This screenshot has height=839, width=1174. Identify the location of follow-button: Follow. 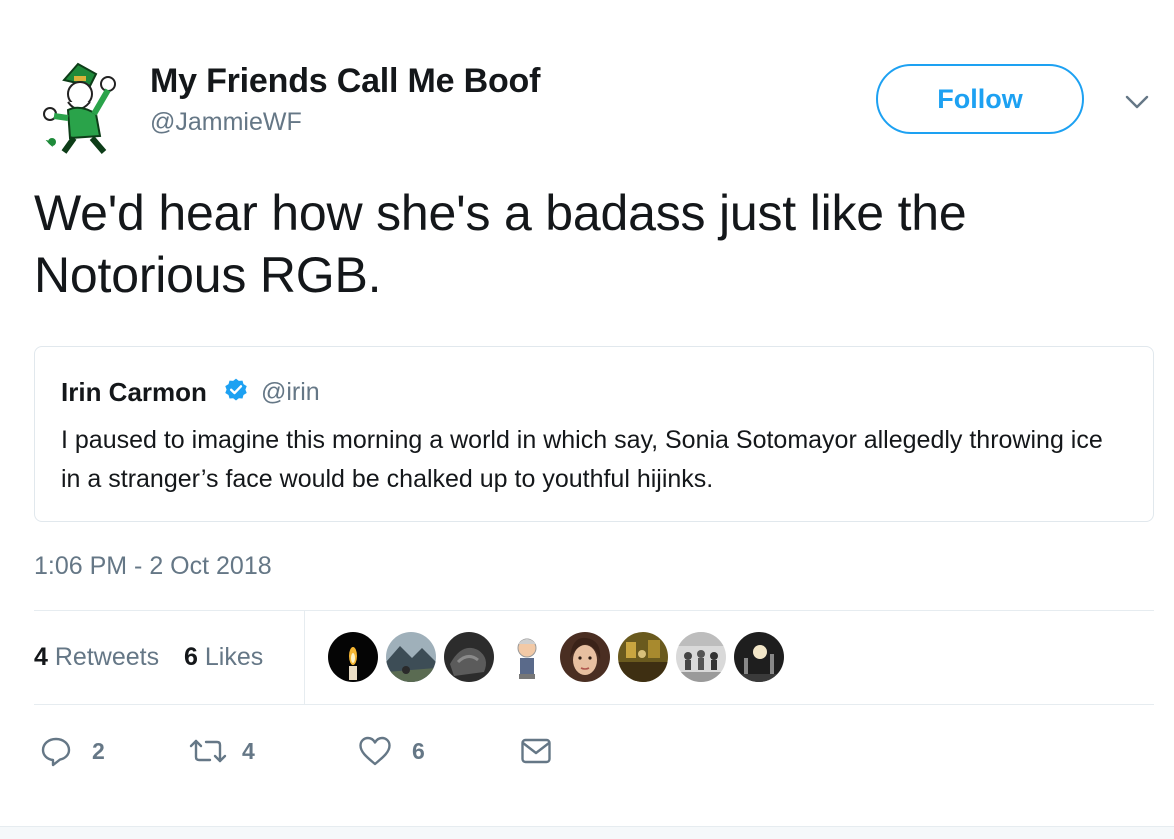
(980, 99).